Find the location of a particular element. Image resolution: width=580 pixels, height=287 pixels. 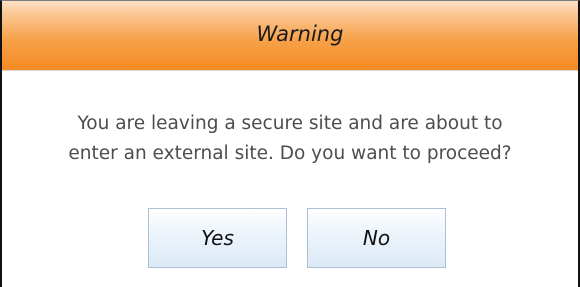

yes-button: Yes is located at coordinates (217, 238).